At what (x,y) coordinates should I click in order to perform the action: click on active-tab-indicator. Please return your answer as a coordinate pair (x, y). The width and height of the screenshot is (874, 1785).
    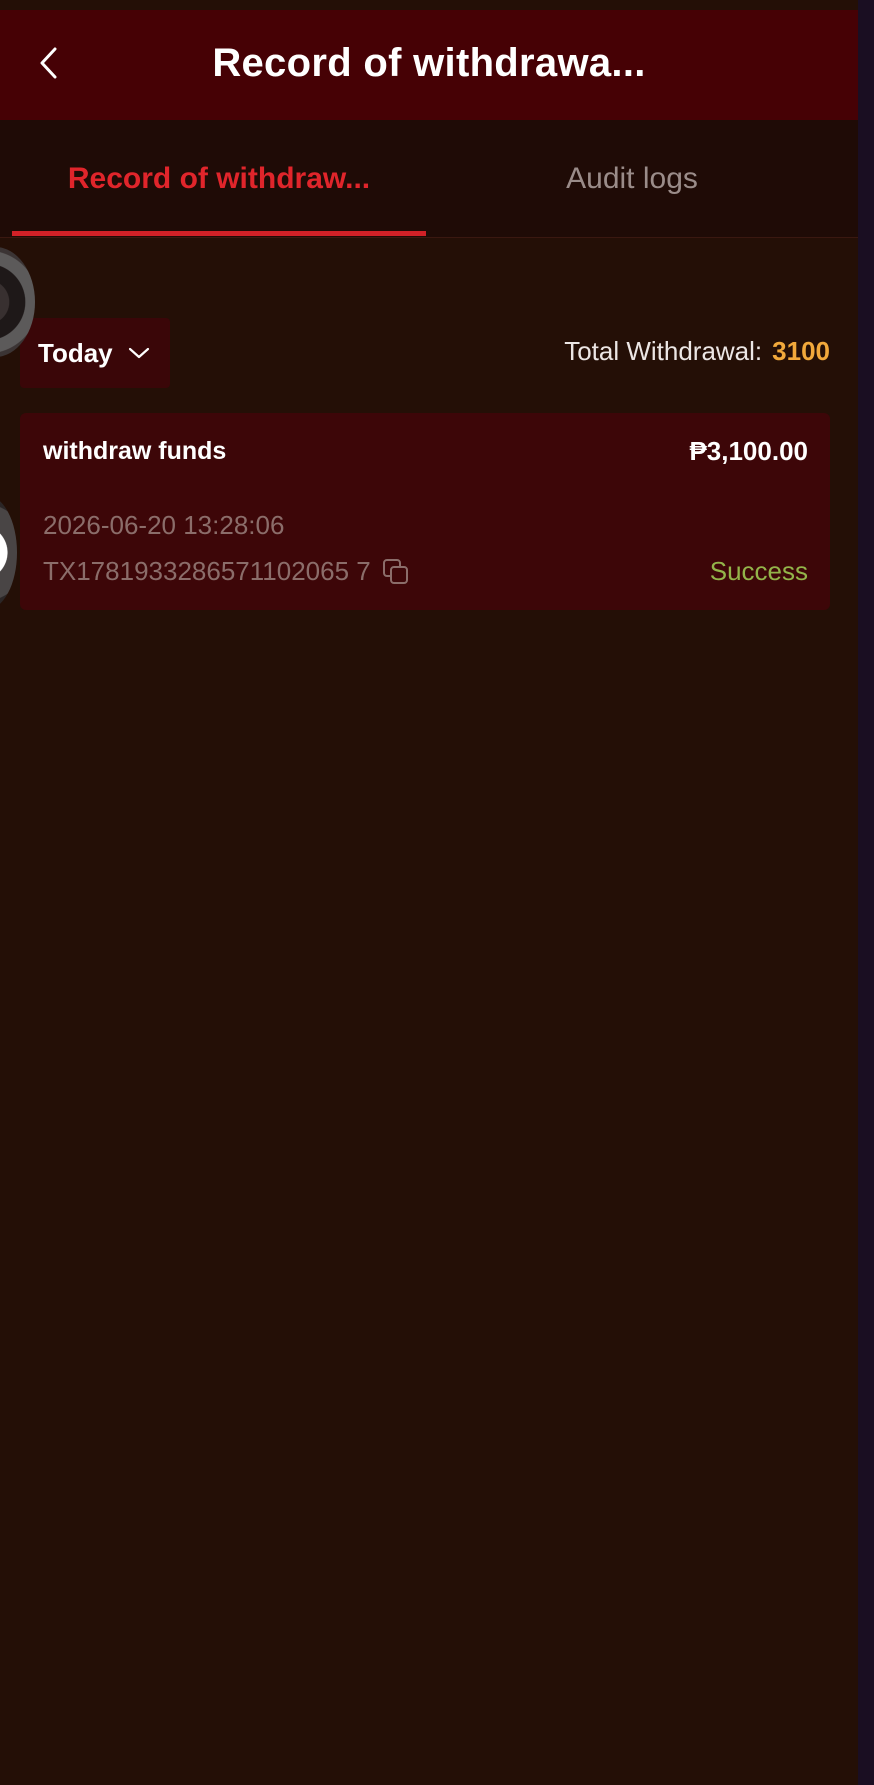
    Looking at the image, I should click on (219, 233).